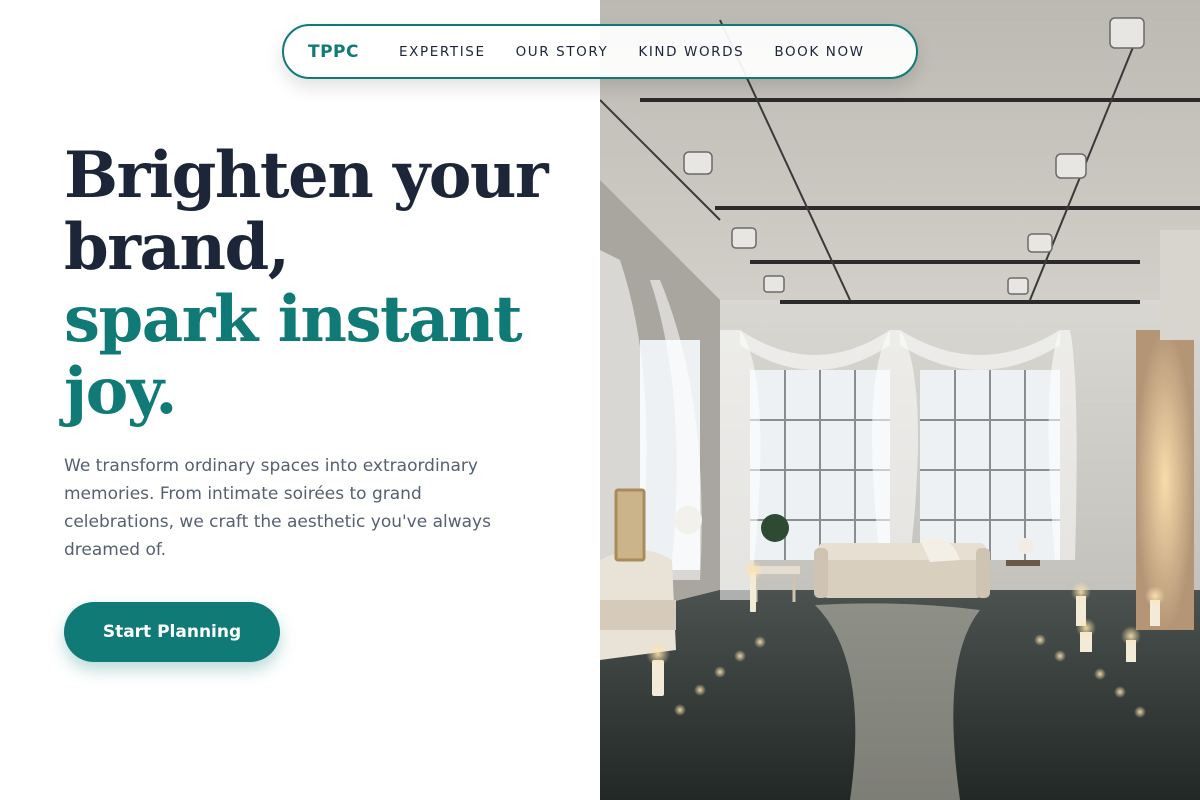 The image size is (1200, 800). What do you see at coordinates (333, 52) in the screenshot?
I see `brand-logo: TPPC` at bounding box center [333, 52].